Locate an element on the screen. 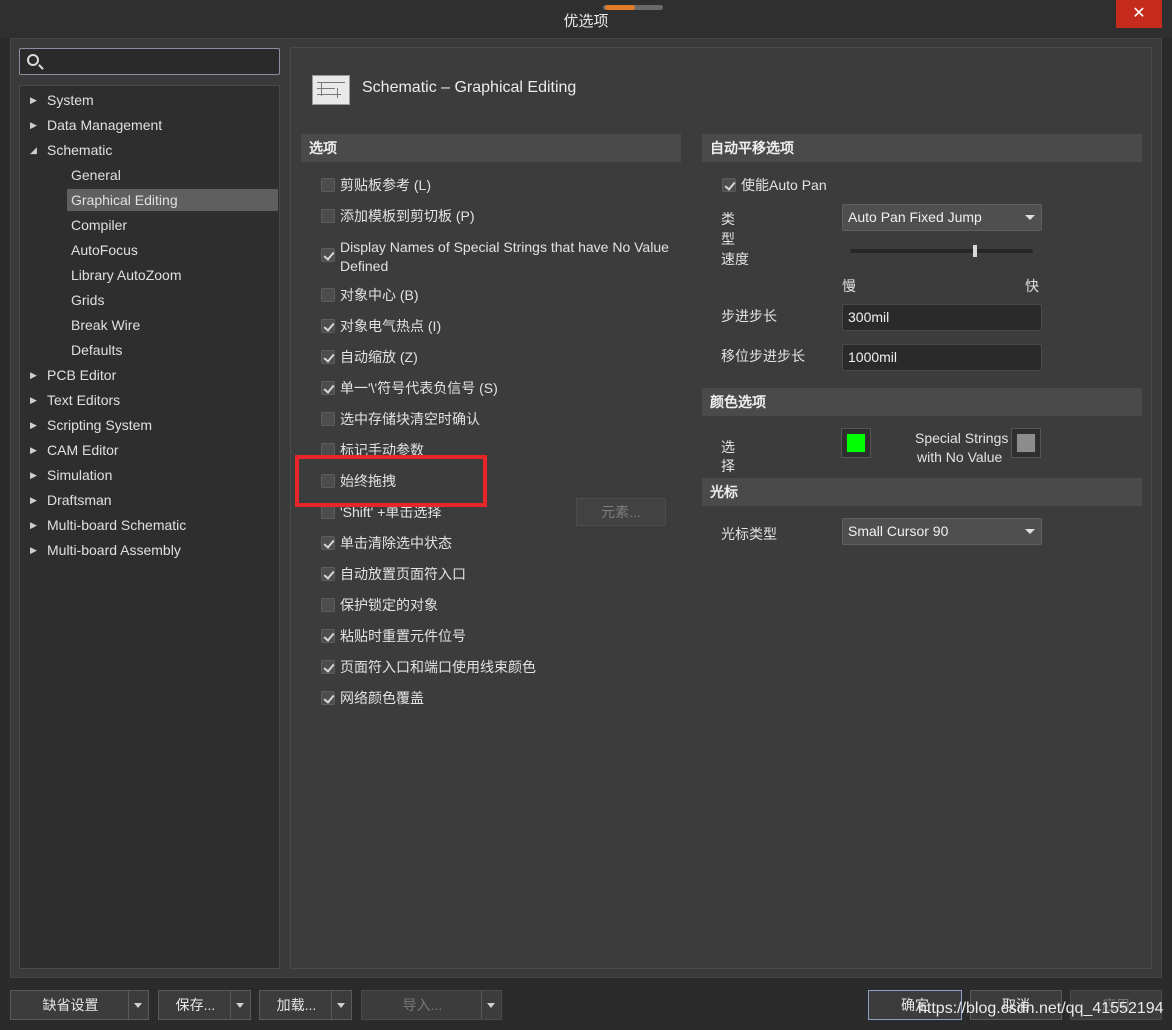  defaults-button: 缺省设置 is located at coordinates (79, 1005).